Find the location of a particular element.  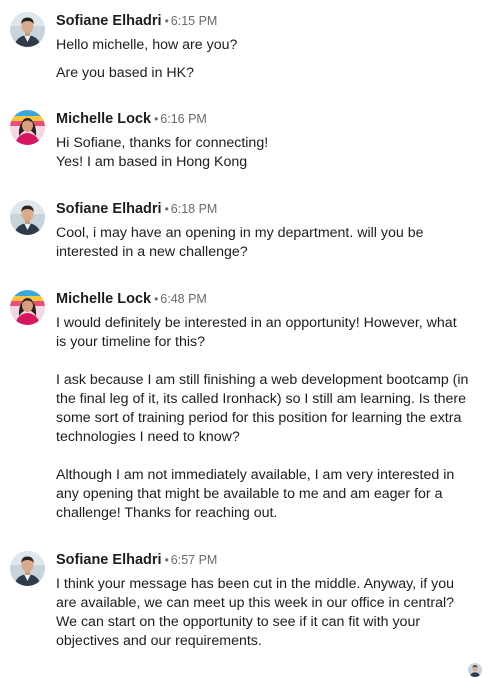

message-text: Are you based in HK? is located at coordinates (125, 73).